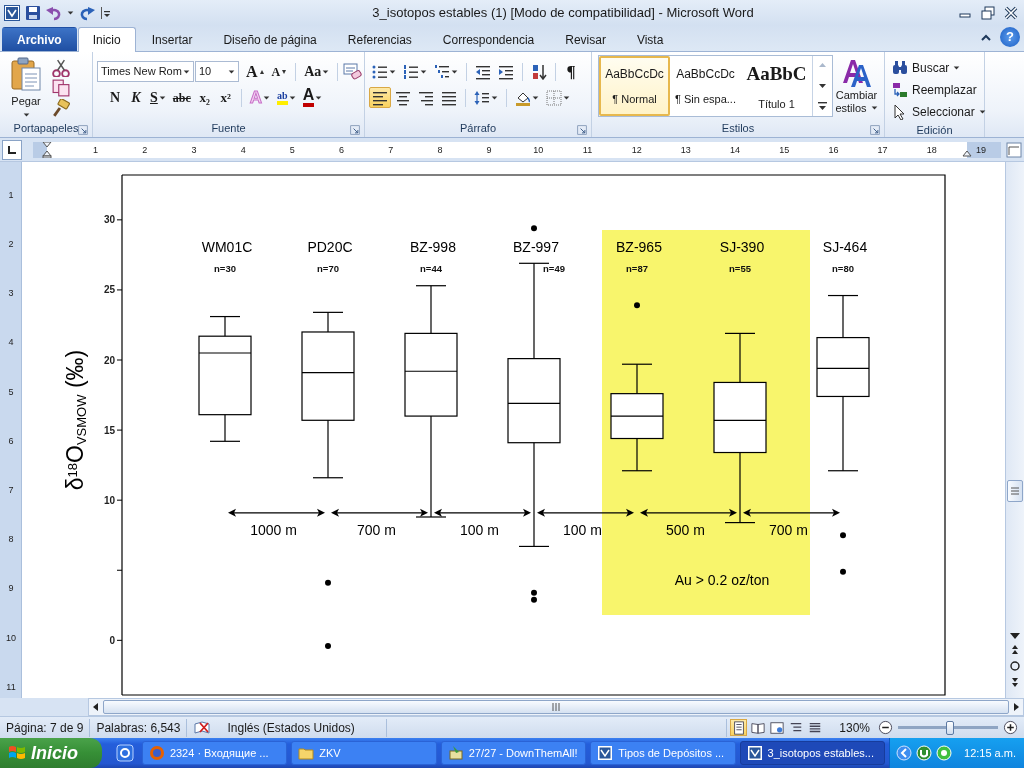 The image size is (1024, 768). Describe the element at coordinates (904, 753) in the screenshot. I see `expand-tray-icon` at that location.